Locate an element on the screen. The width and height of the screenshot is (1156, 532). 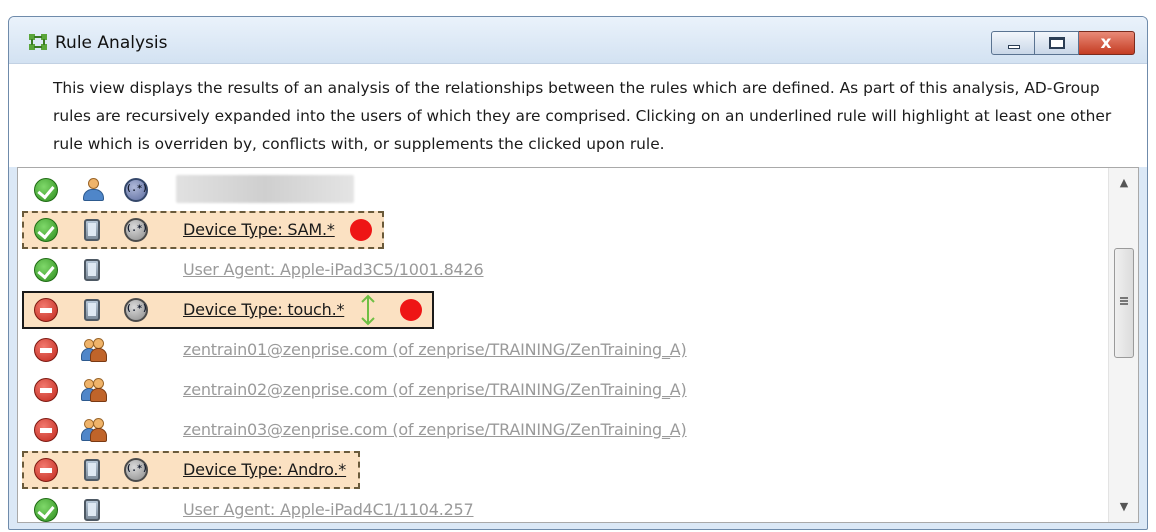
rule-row: User Agent: Apple-iPad3C5/1001.8426 is located at coordinates (568, 270).